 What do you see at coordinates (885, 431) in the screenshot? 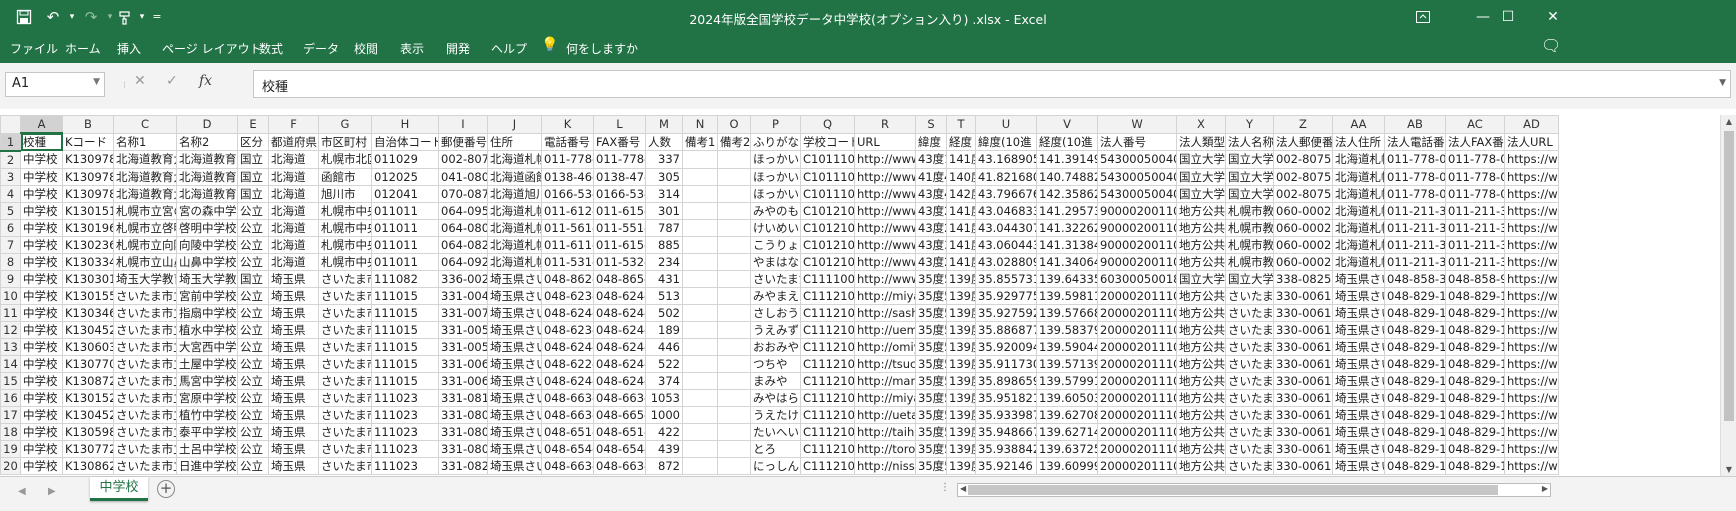
I see `cell: http://taihe` at bounding box center [885, 431].